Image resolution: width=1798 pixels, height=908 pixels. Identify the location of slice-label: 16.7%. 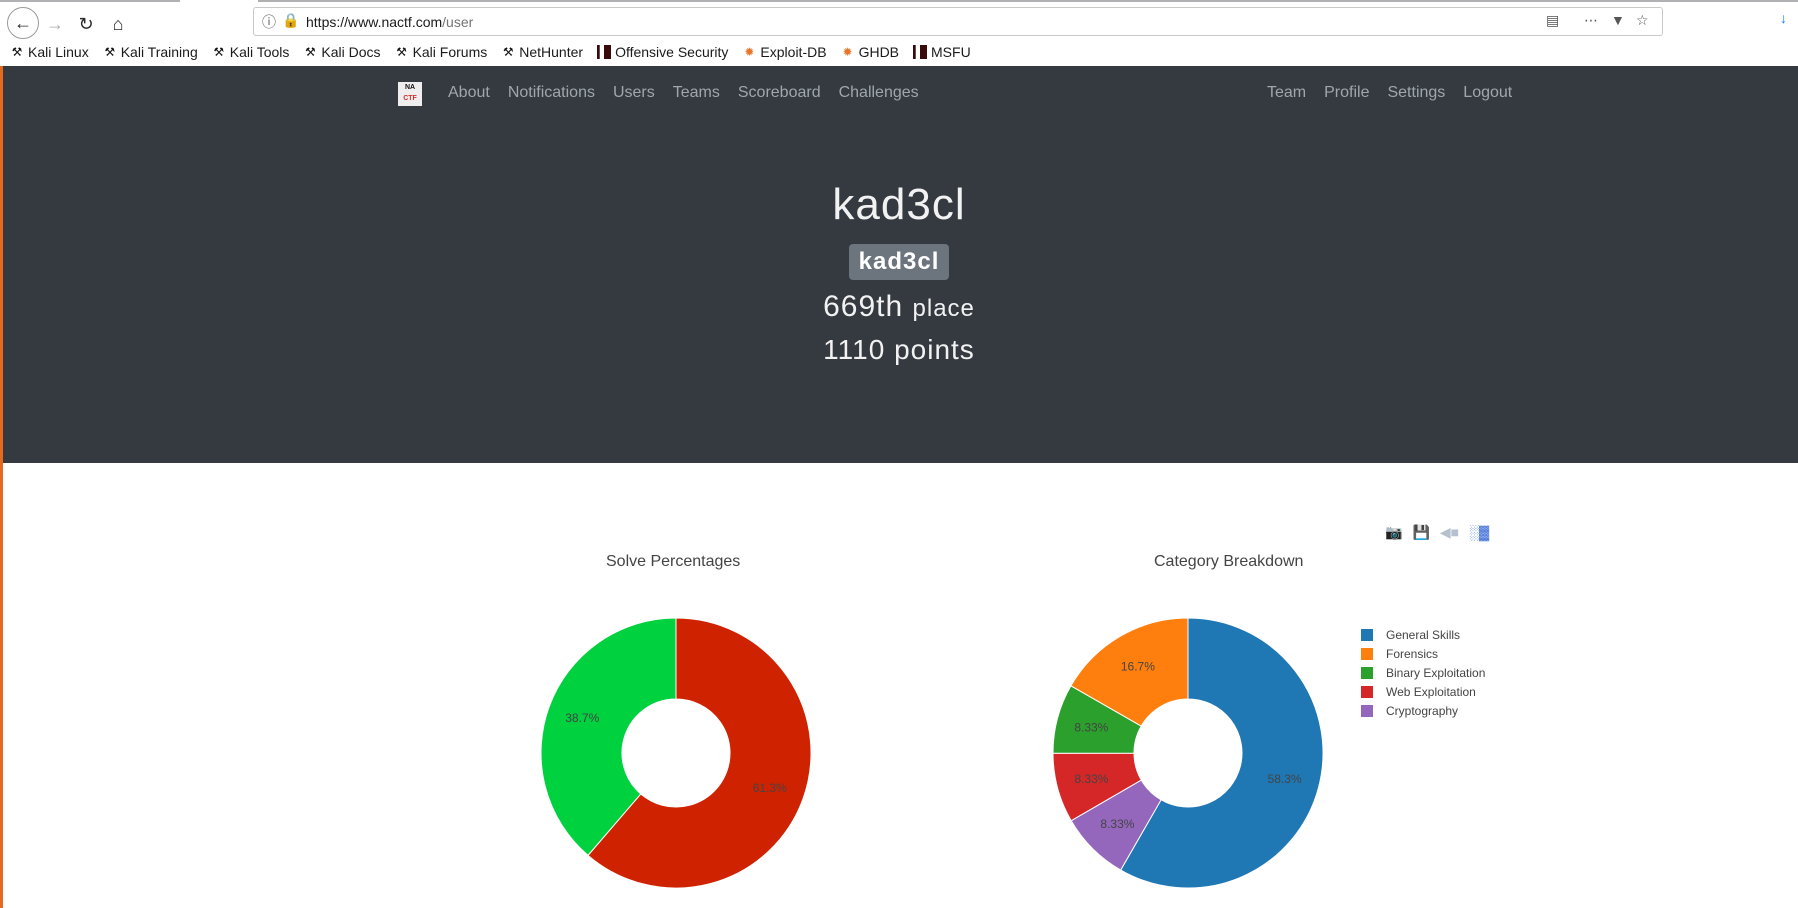
(1138, 666).